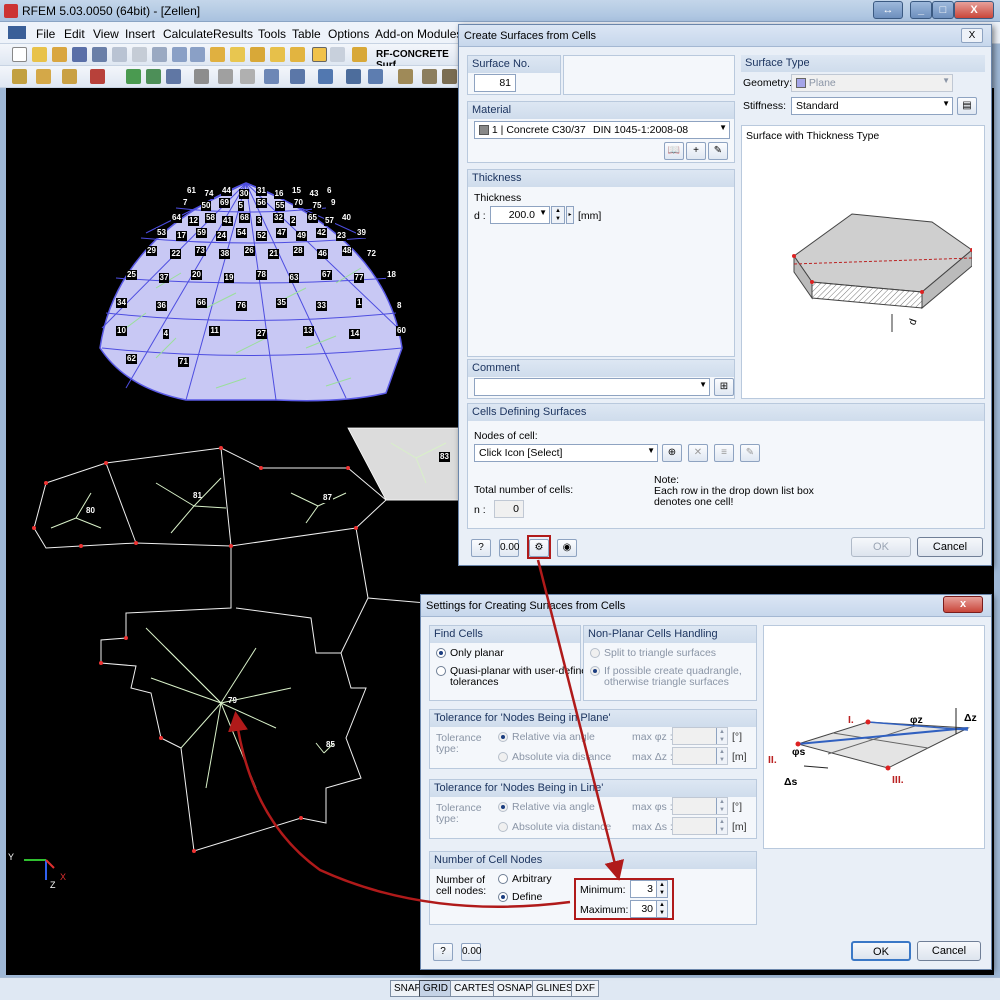 This screenshot has height=1000, width=1000. Describe the element at coordinates (139, 54) in the screenshot. I see `print-preview-icon` at that location.